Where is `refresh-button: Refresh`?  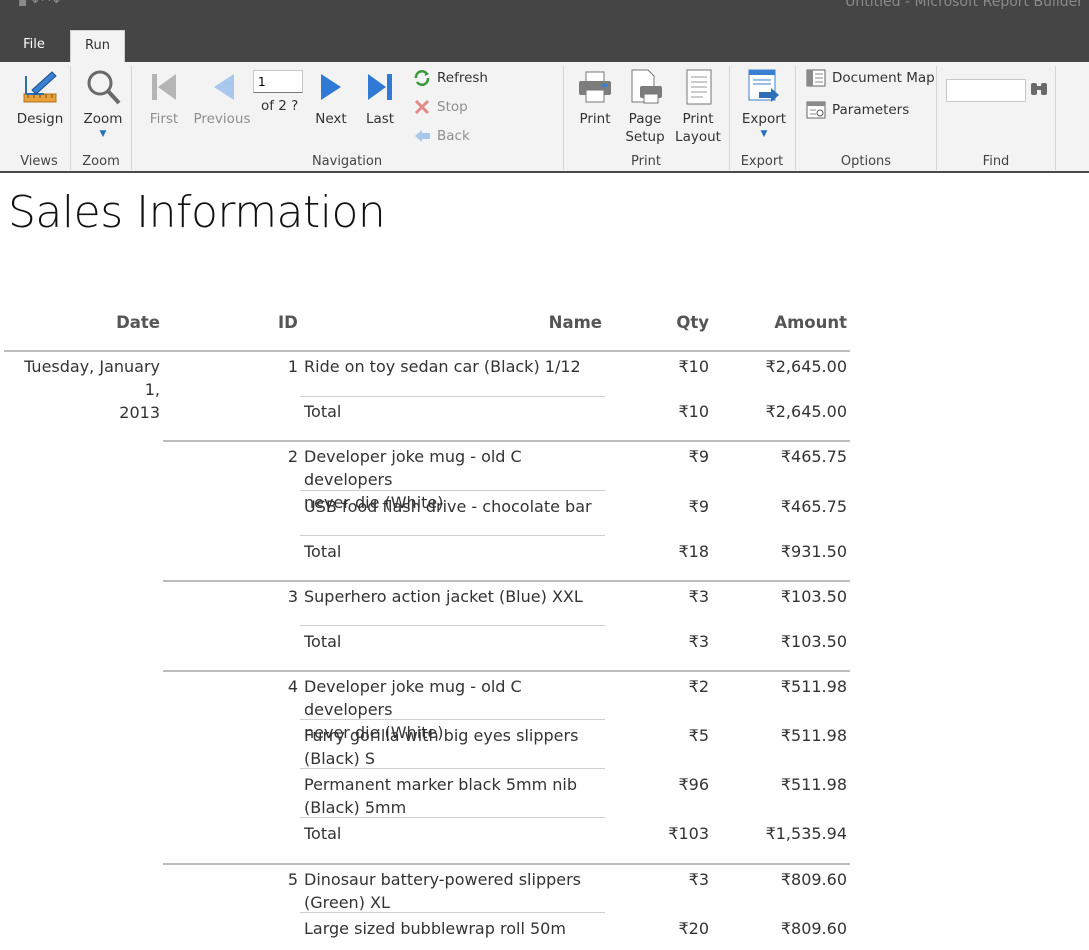 refresh-button: Refresh is located at coordinates (450, 78).